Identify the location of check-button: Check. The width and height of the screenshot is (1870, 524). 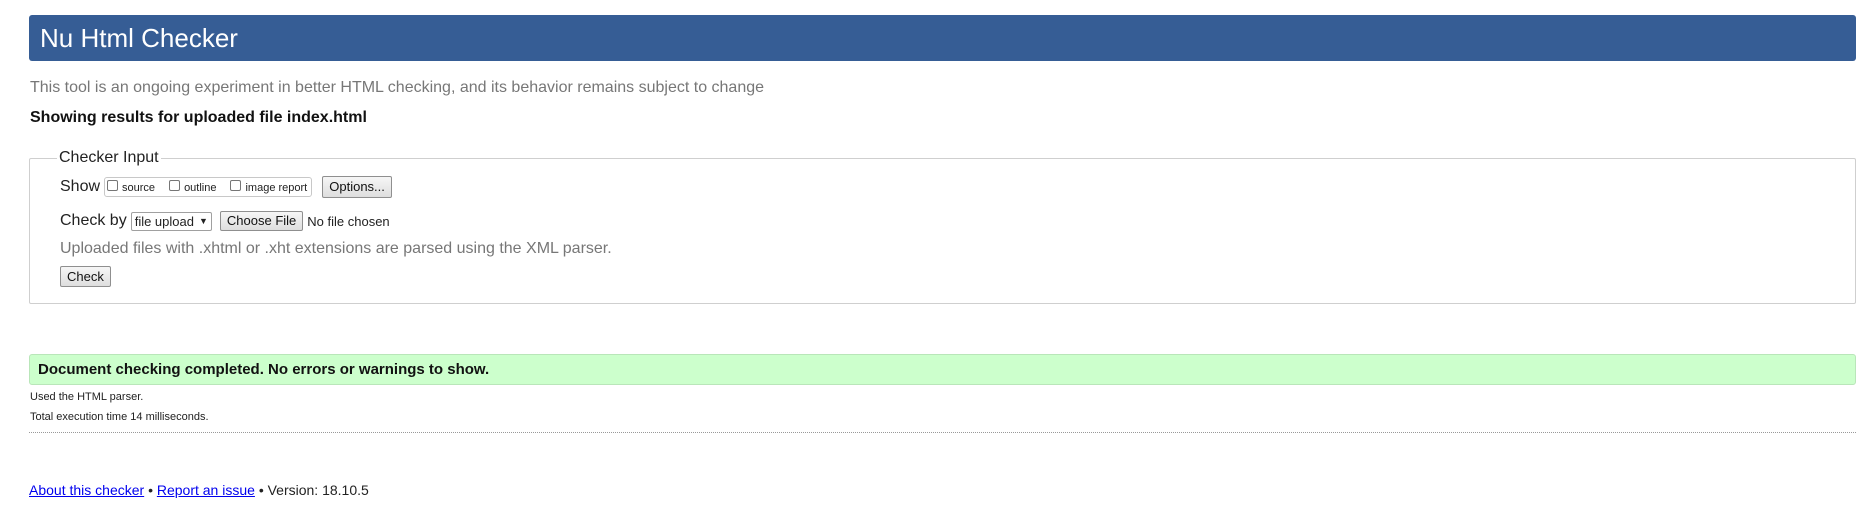
(85, 276).